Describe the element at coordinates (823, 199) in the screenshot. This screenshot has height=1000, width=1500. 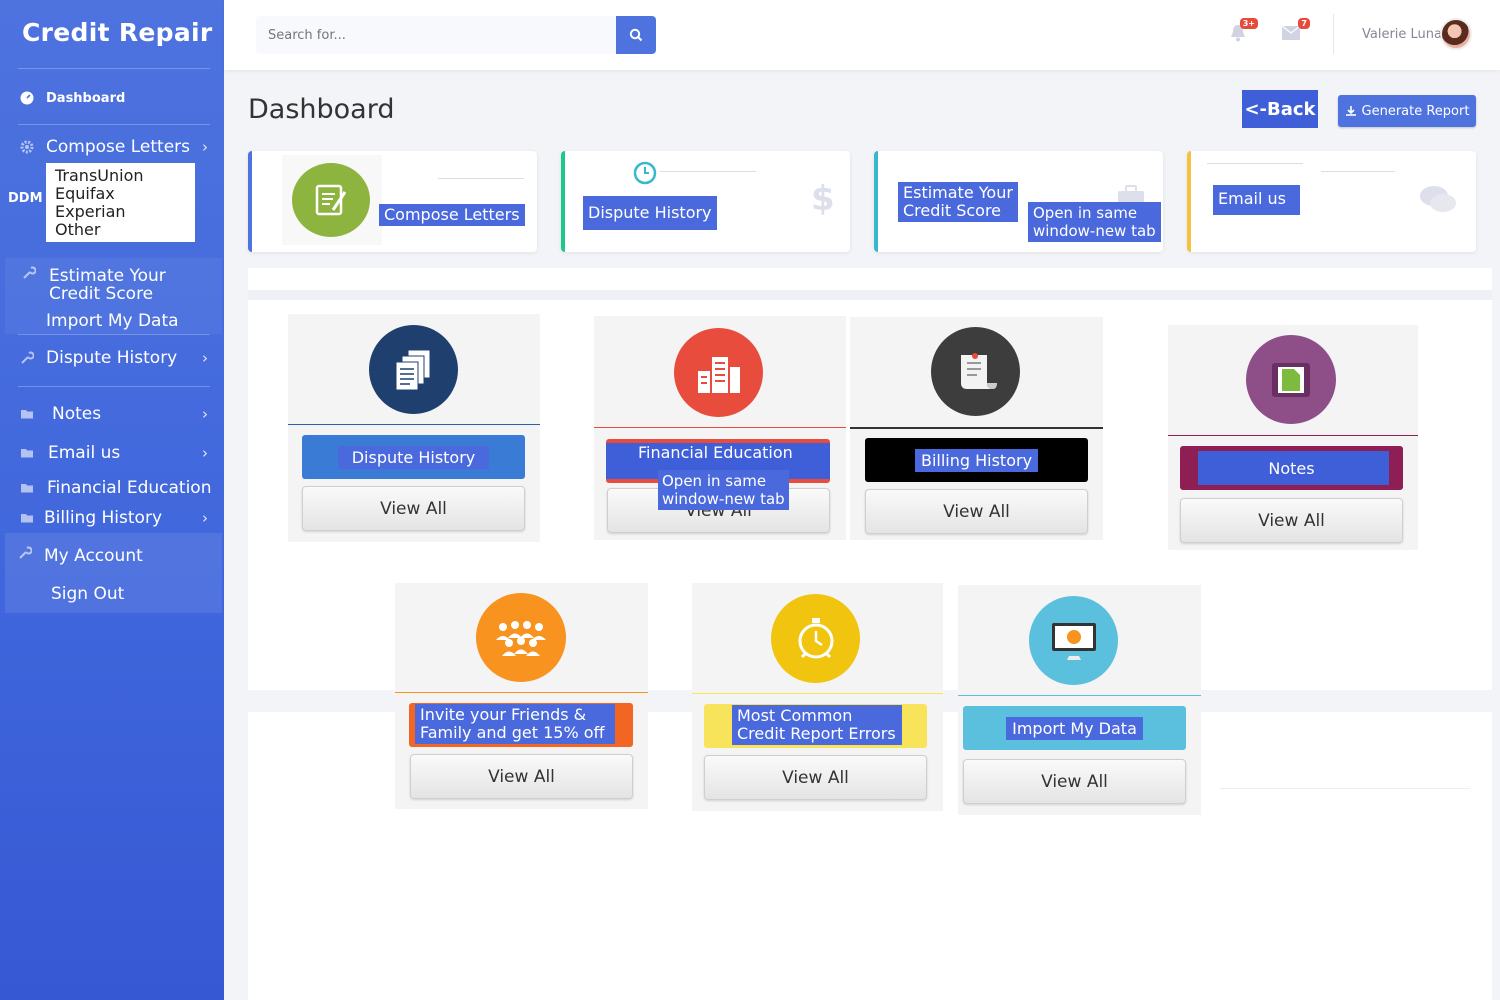
I see `dollar-icon: $` at that location.